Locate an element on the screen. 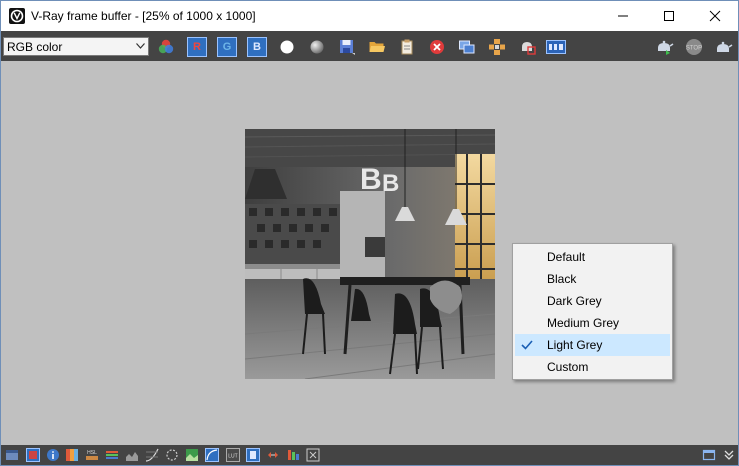  monochrome-button is located at coordinates (317, 47).